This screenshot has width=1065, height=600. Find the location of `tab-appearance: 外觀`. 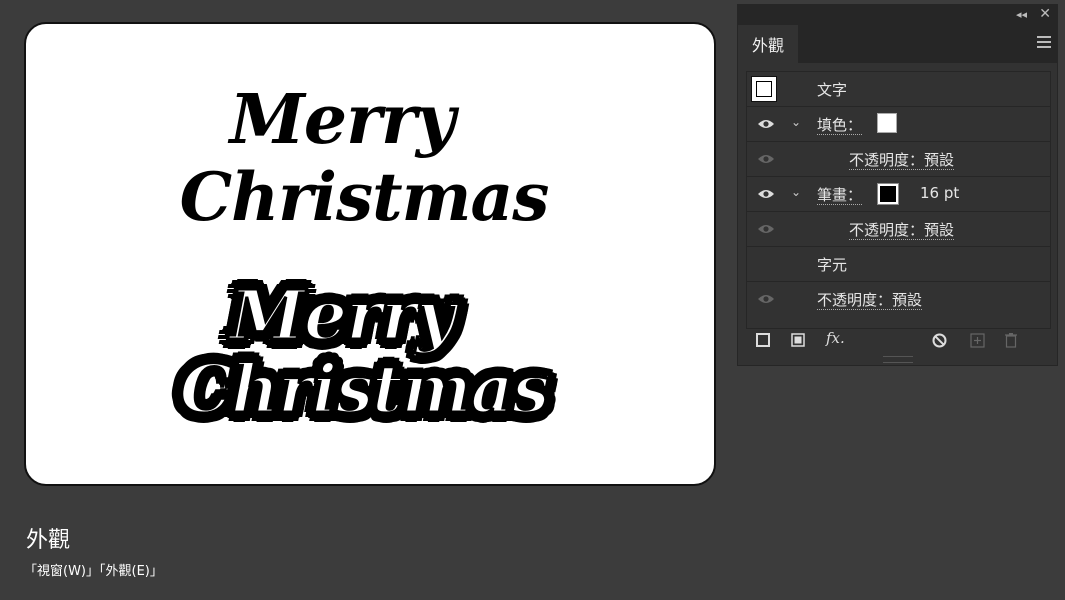

tab-appearance: 外觀 is located at coordinates (768, 44).